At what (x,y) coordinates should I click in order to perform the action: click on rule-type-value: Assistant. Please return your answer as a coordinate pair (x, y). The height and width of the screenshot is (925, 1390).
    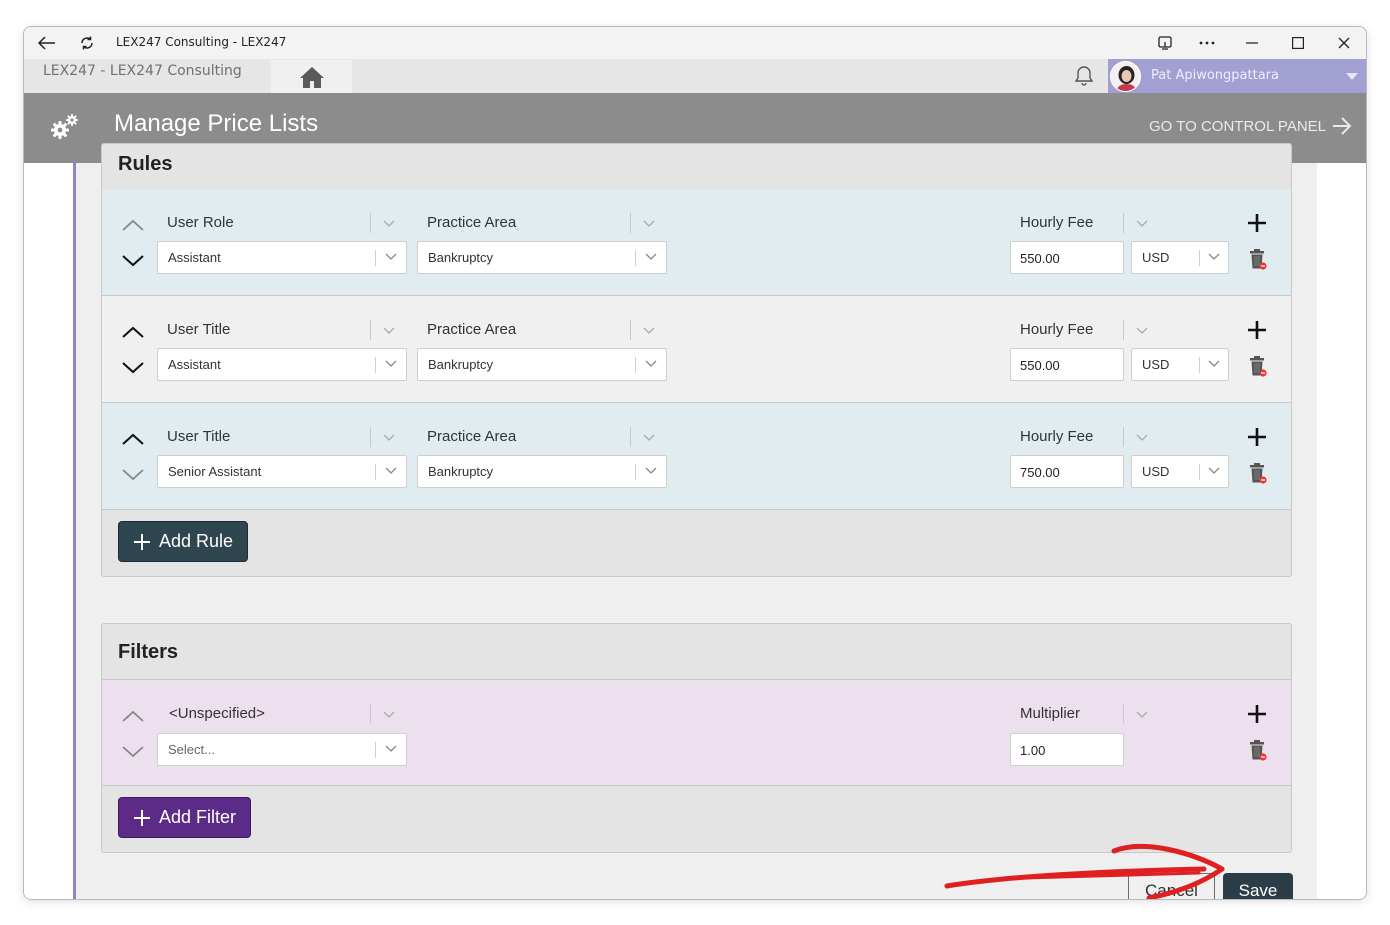
    Looking at the image, I should click on (194, 257).